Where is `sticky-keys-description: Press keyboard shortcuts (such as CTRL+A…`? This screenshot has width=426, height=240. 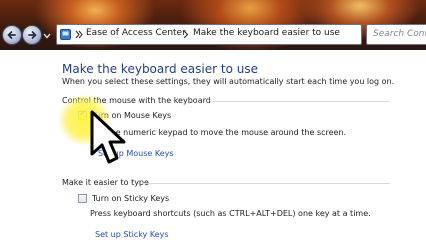
sticky-keys-description: Press keyboard shortcuts (such as CTRL+A… is located at coordinates (230, 213).